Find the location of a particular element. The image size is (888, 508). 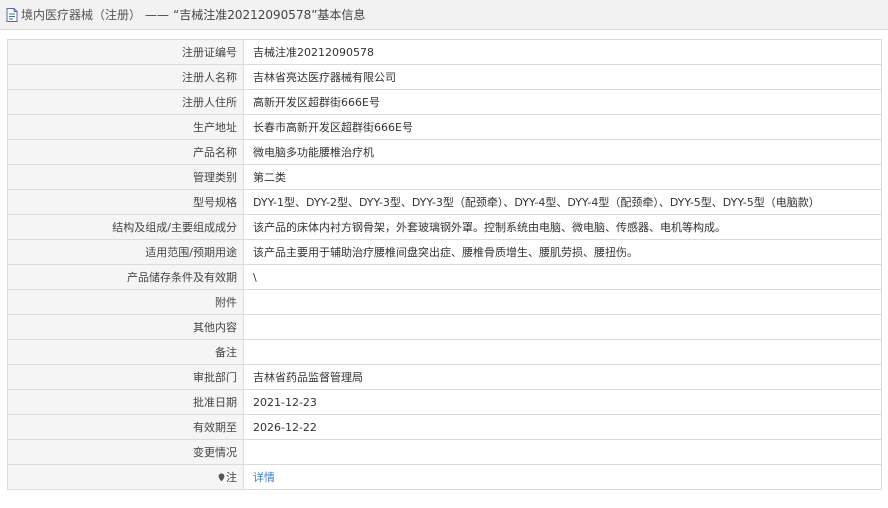

row-label: 产品储存条件及有效期 is located at coordinates (125, 277).